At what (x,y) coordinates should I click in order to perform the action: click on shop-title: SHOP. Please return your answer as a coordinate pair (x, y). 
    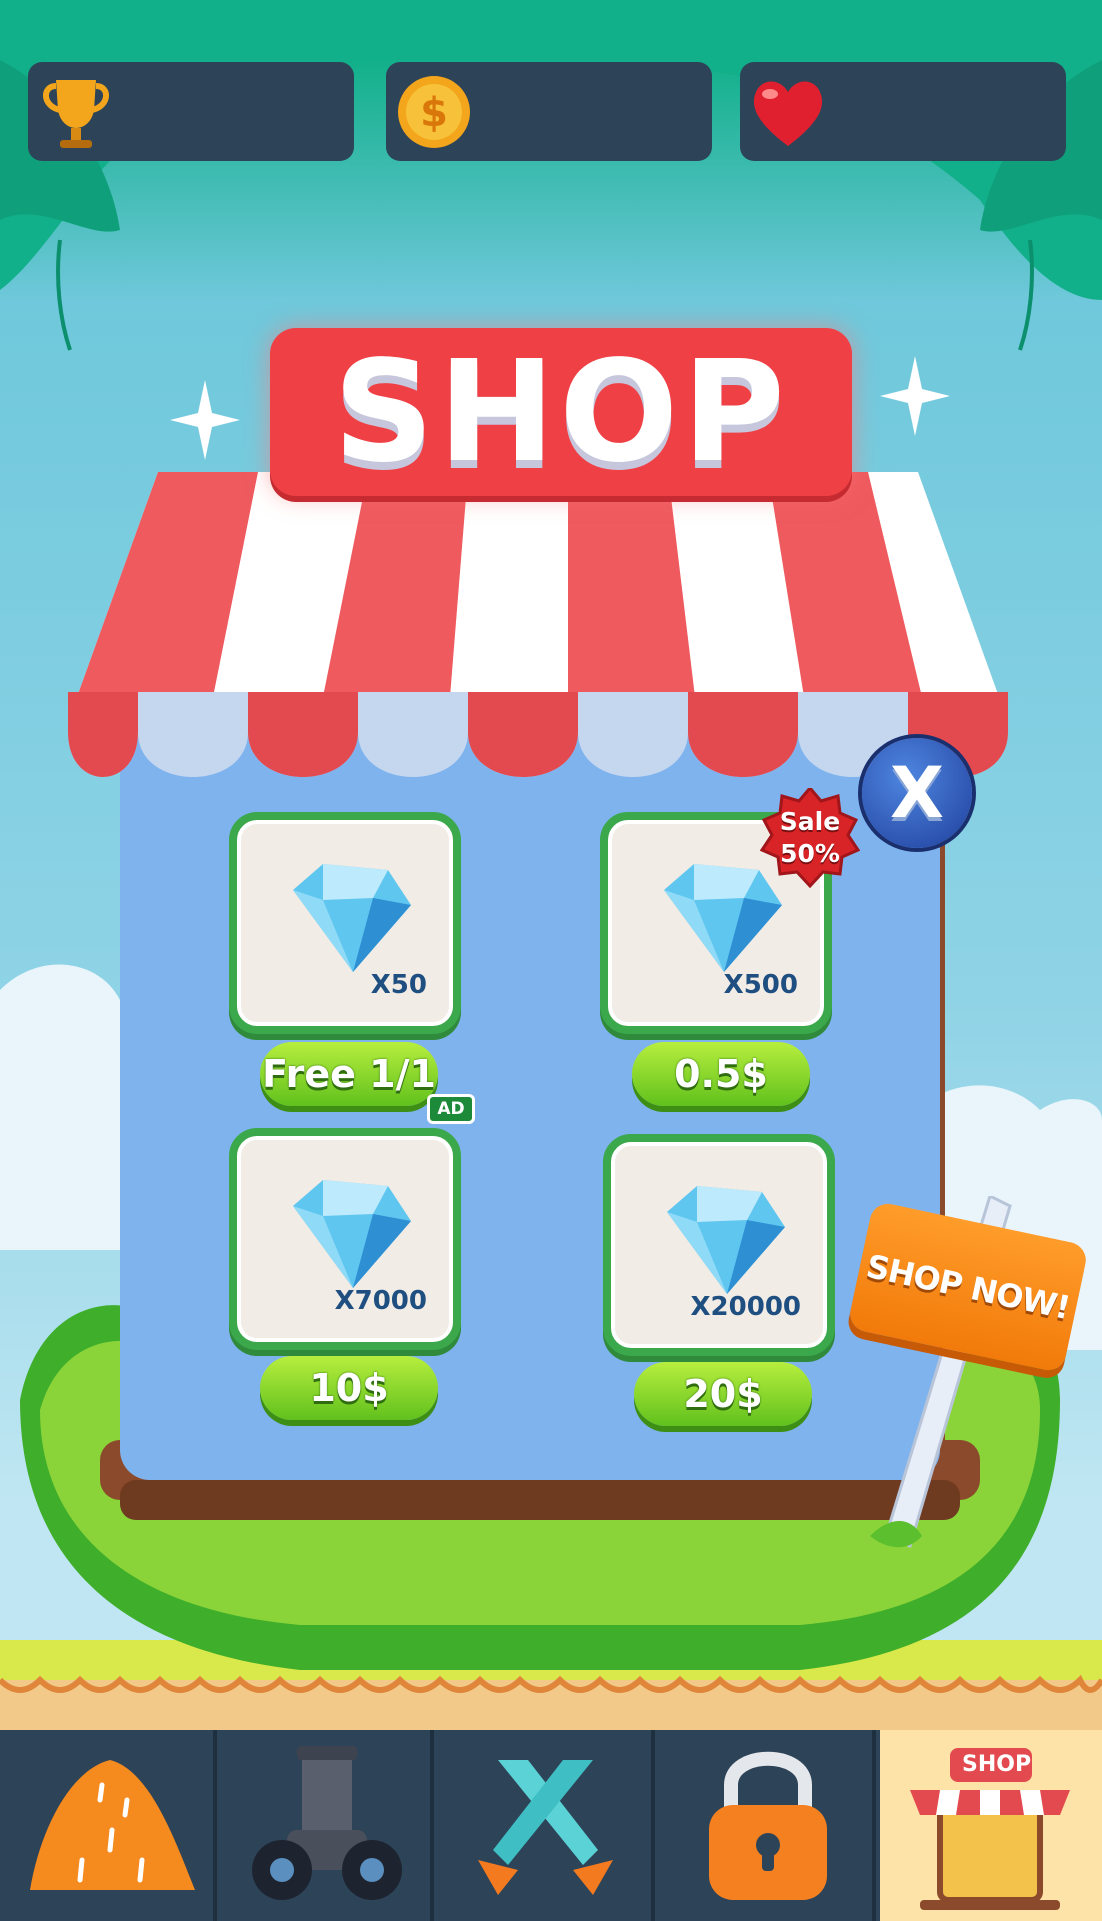
    Looking at the image, I should click on (561, 412).